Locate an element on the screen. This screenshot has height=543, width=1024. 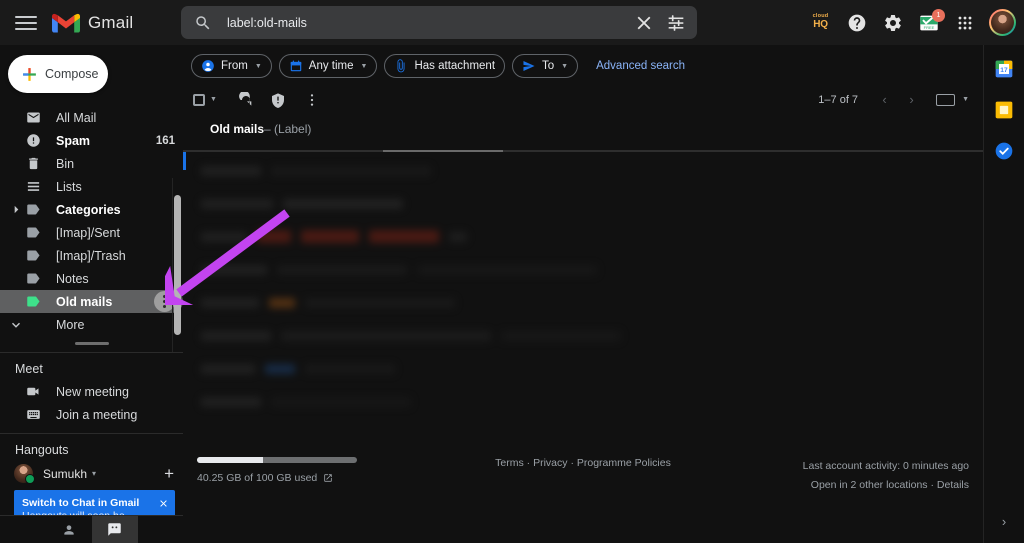
sidebar-item-new-meeting: New meeting is located at coordinates (91, 391).